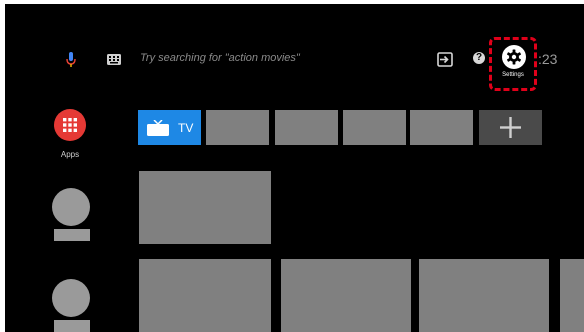 This screenshot has height=332, width=584. I want to click on settings-label: Settings, so click(513, 75).